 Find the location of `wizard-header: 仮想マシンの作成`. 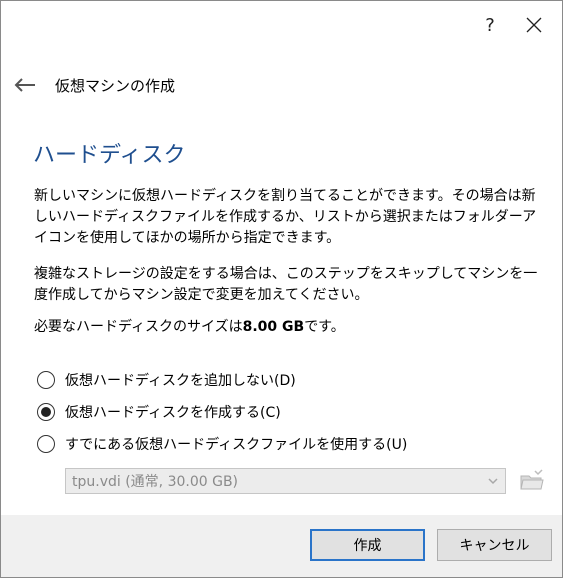

wizard-header: 仮想マシンの作成 is located at coordinates (94, 85).